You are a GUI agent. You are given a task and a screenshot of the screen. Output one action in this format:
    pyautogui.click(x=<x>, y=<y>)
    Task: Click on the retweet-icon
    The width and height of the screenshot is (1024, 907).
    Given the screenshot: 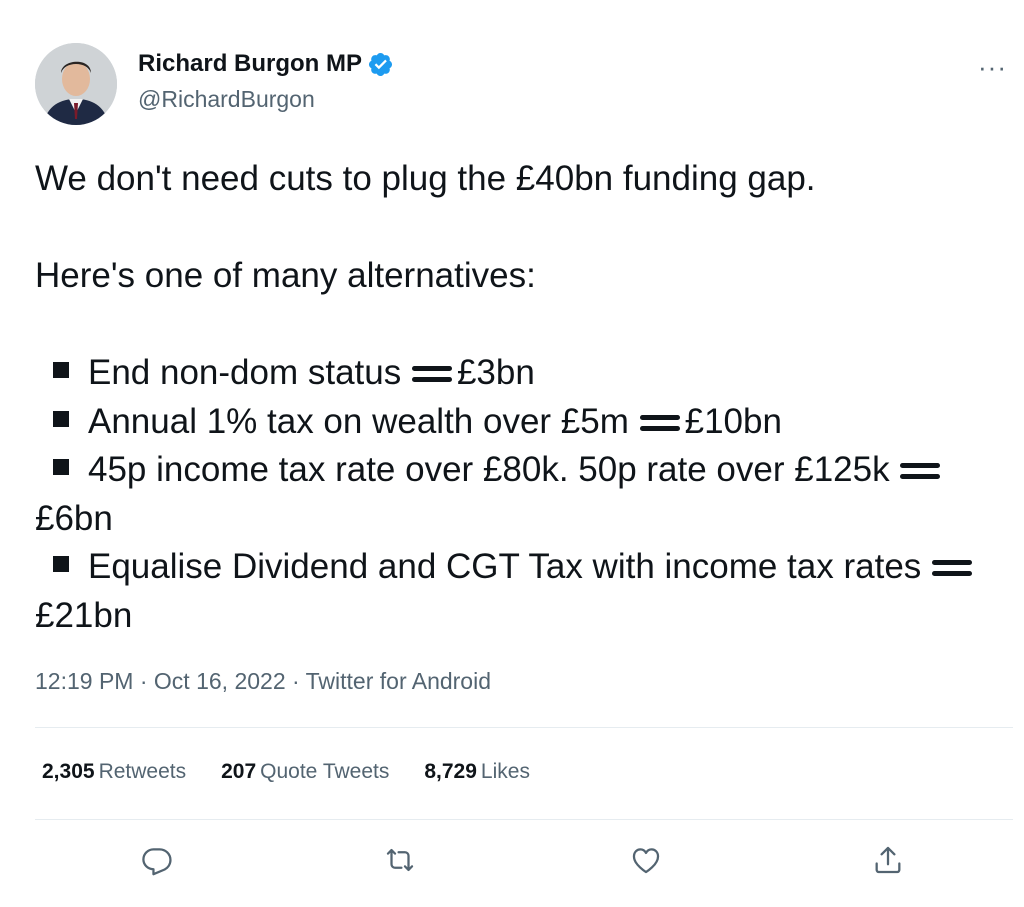 What is the action you would take?
    pyautogui.click(x=400, y=860)
    